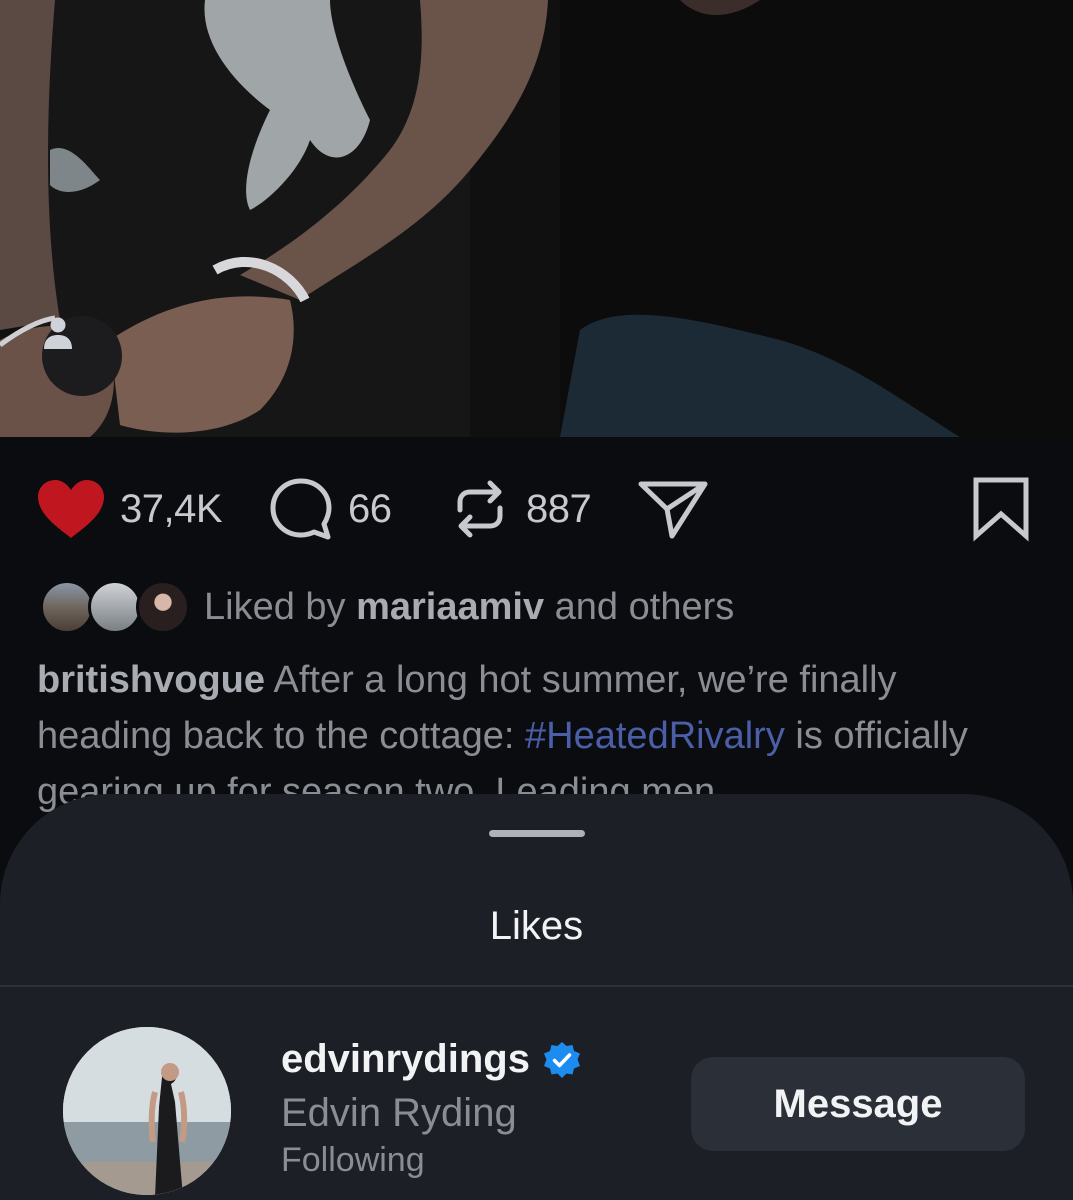 This screenshot has height=1200, width=1073. I want to click on heart-icon, so click(71, 509).